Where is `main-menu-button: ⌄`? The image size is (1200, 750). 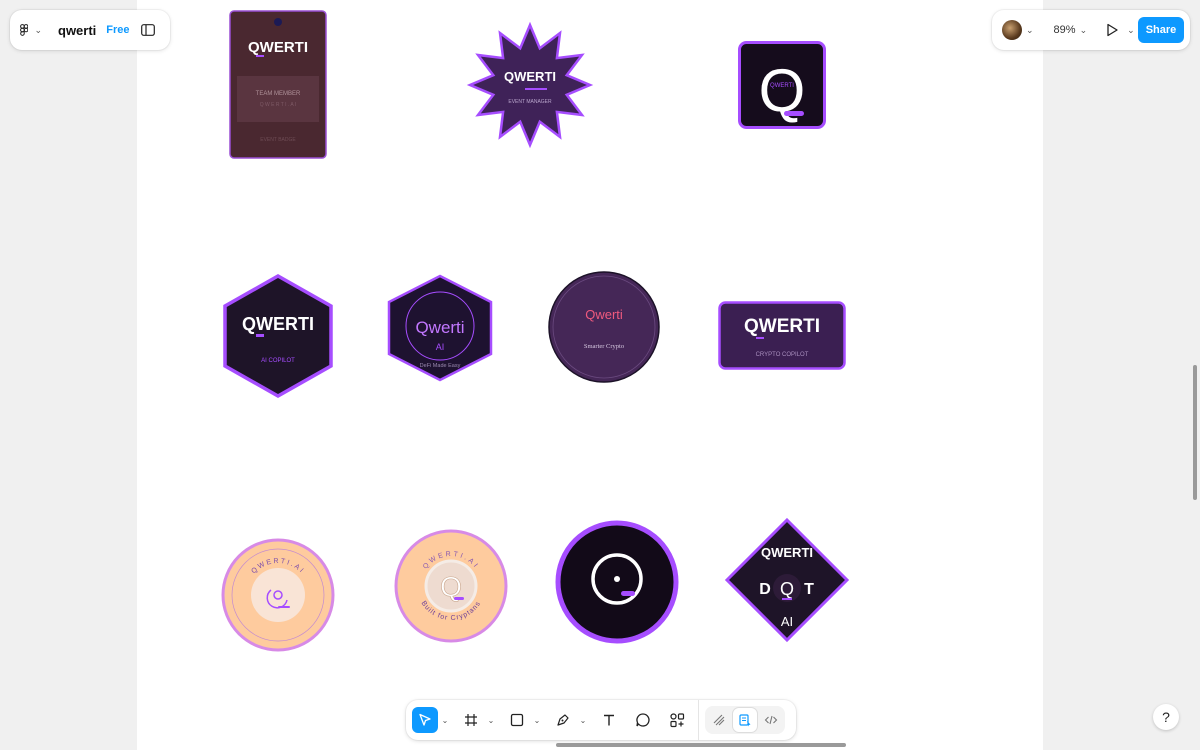
main-menu-button: ⌄ is located at coordinates (31, 30).